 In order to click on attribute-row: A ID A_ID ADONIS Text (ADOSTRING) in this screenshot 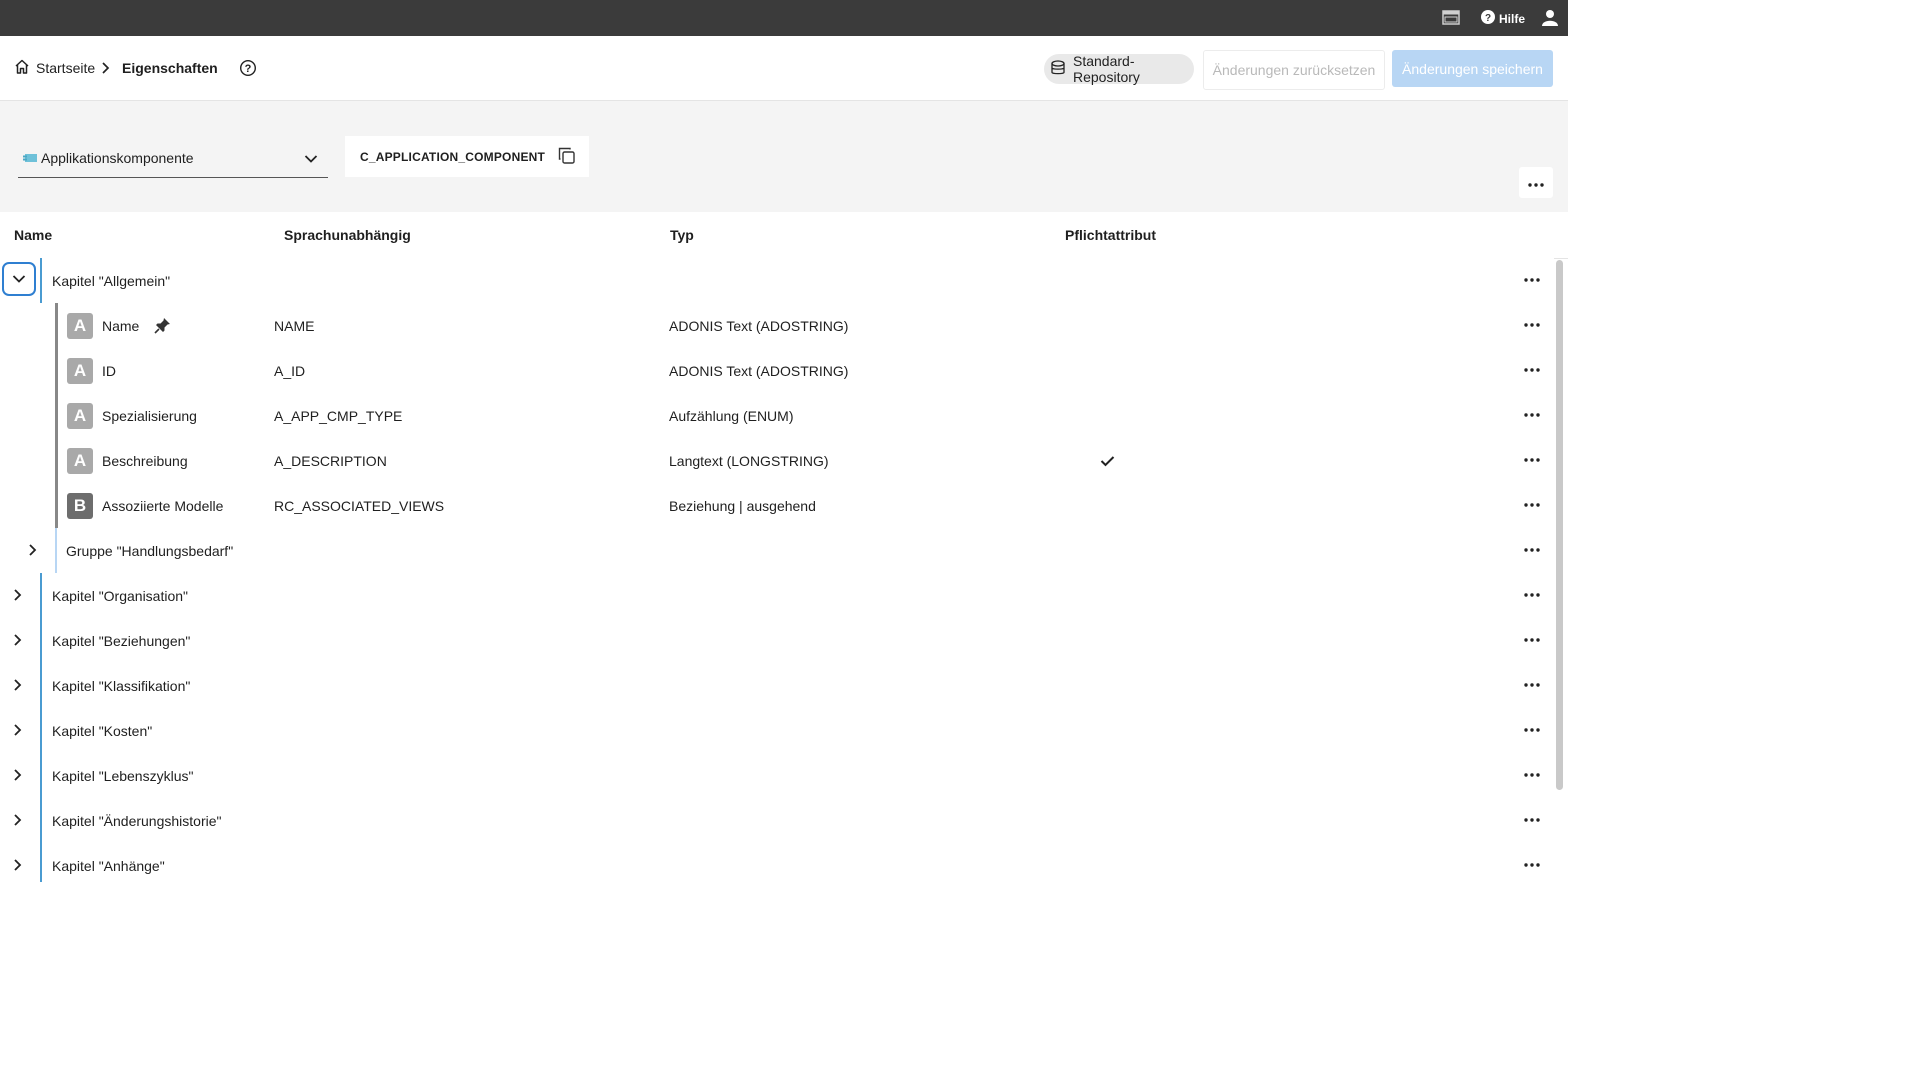, I will do `click(777, 371)`.